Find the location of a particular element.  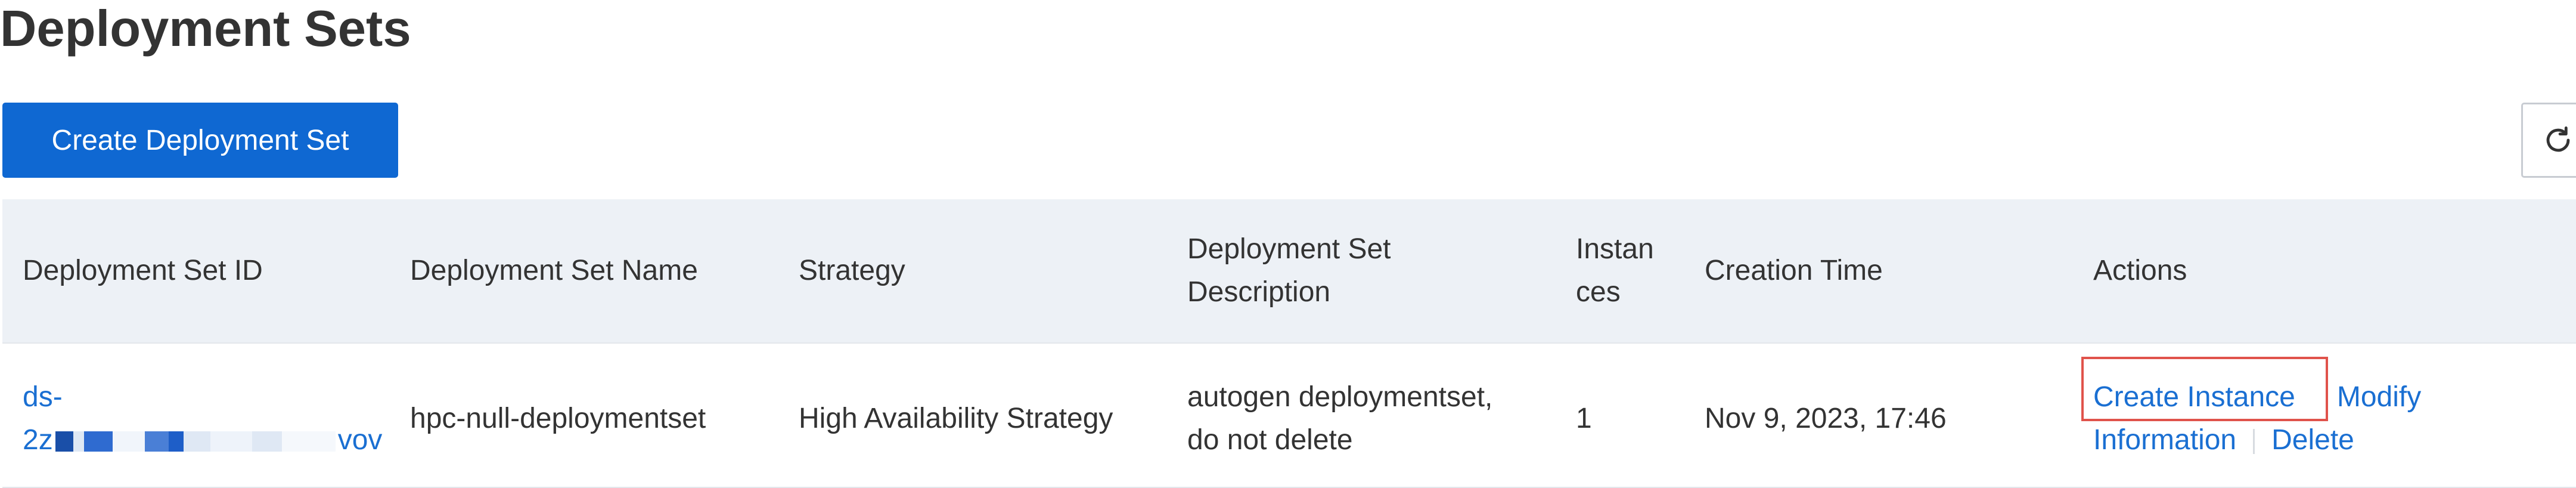

instance-count: 1 is located at coordinates (1584, 418).